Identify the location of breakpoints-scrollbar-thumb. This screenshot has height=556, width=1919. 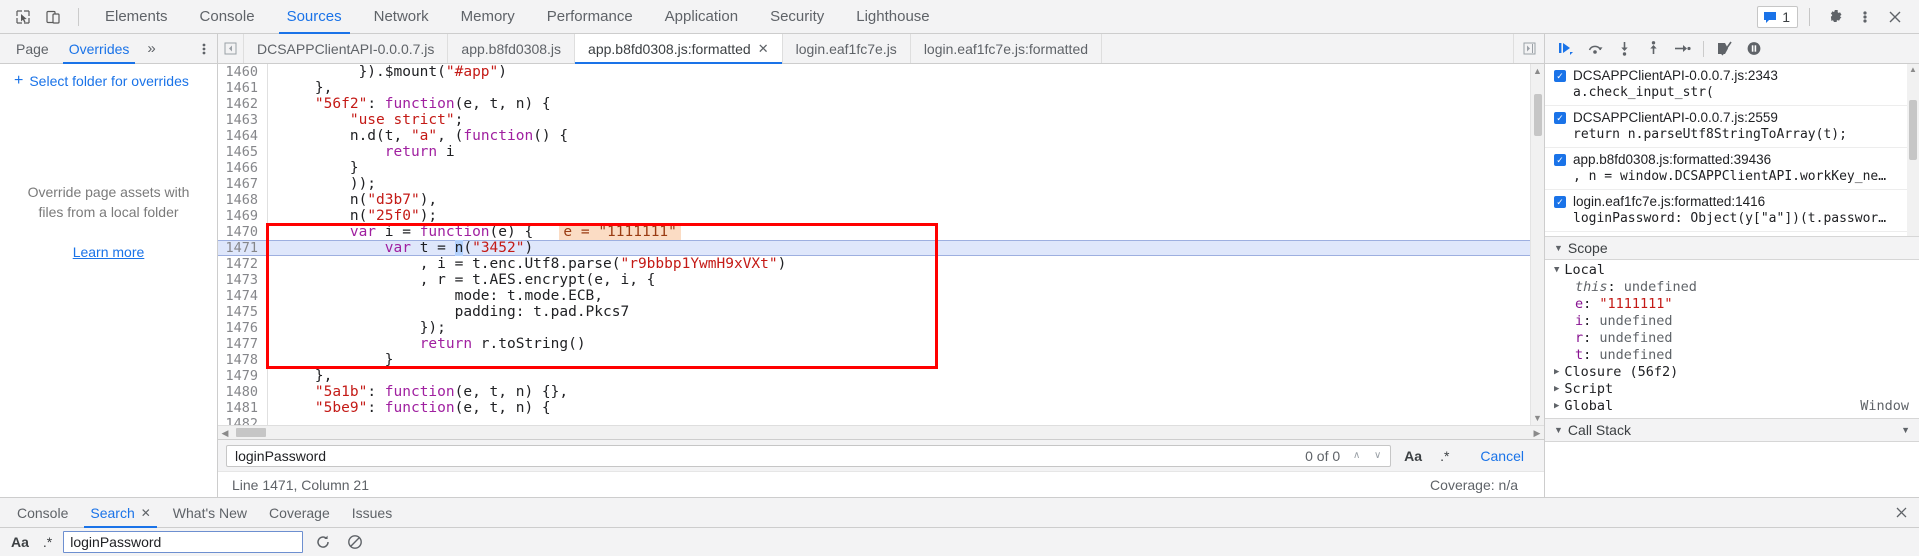
(1913, 130).